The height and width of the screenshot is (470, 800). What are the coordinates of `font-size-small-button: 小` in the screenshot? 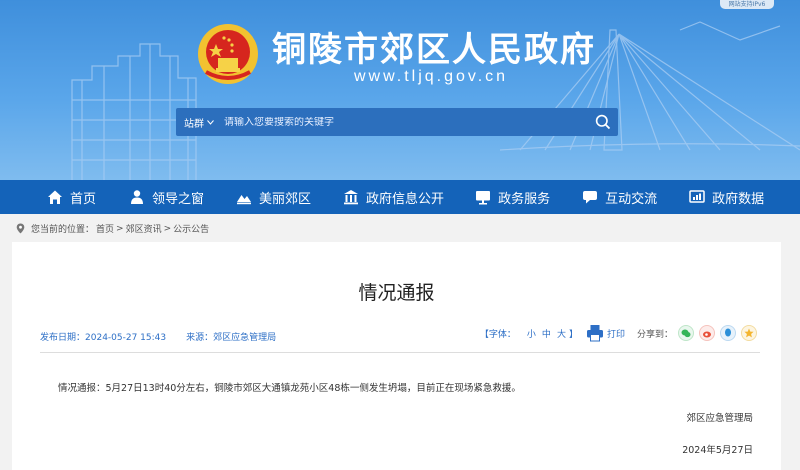 It's located at (531, 333).